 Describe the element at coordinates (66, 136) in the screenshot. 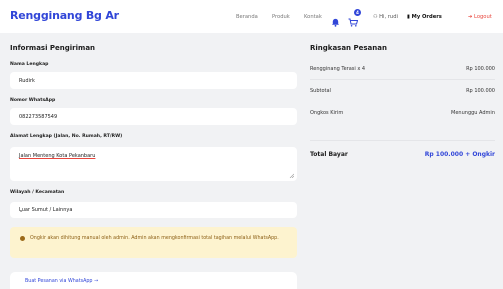

I see `address-label: Alamat Lengkap (Jalan, No. Rumah, RT/RW)` at that location.